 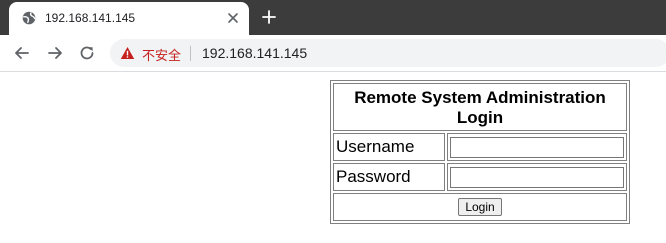 I want to click on password-input, so click(x=537, y=177).